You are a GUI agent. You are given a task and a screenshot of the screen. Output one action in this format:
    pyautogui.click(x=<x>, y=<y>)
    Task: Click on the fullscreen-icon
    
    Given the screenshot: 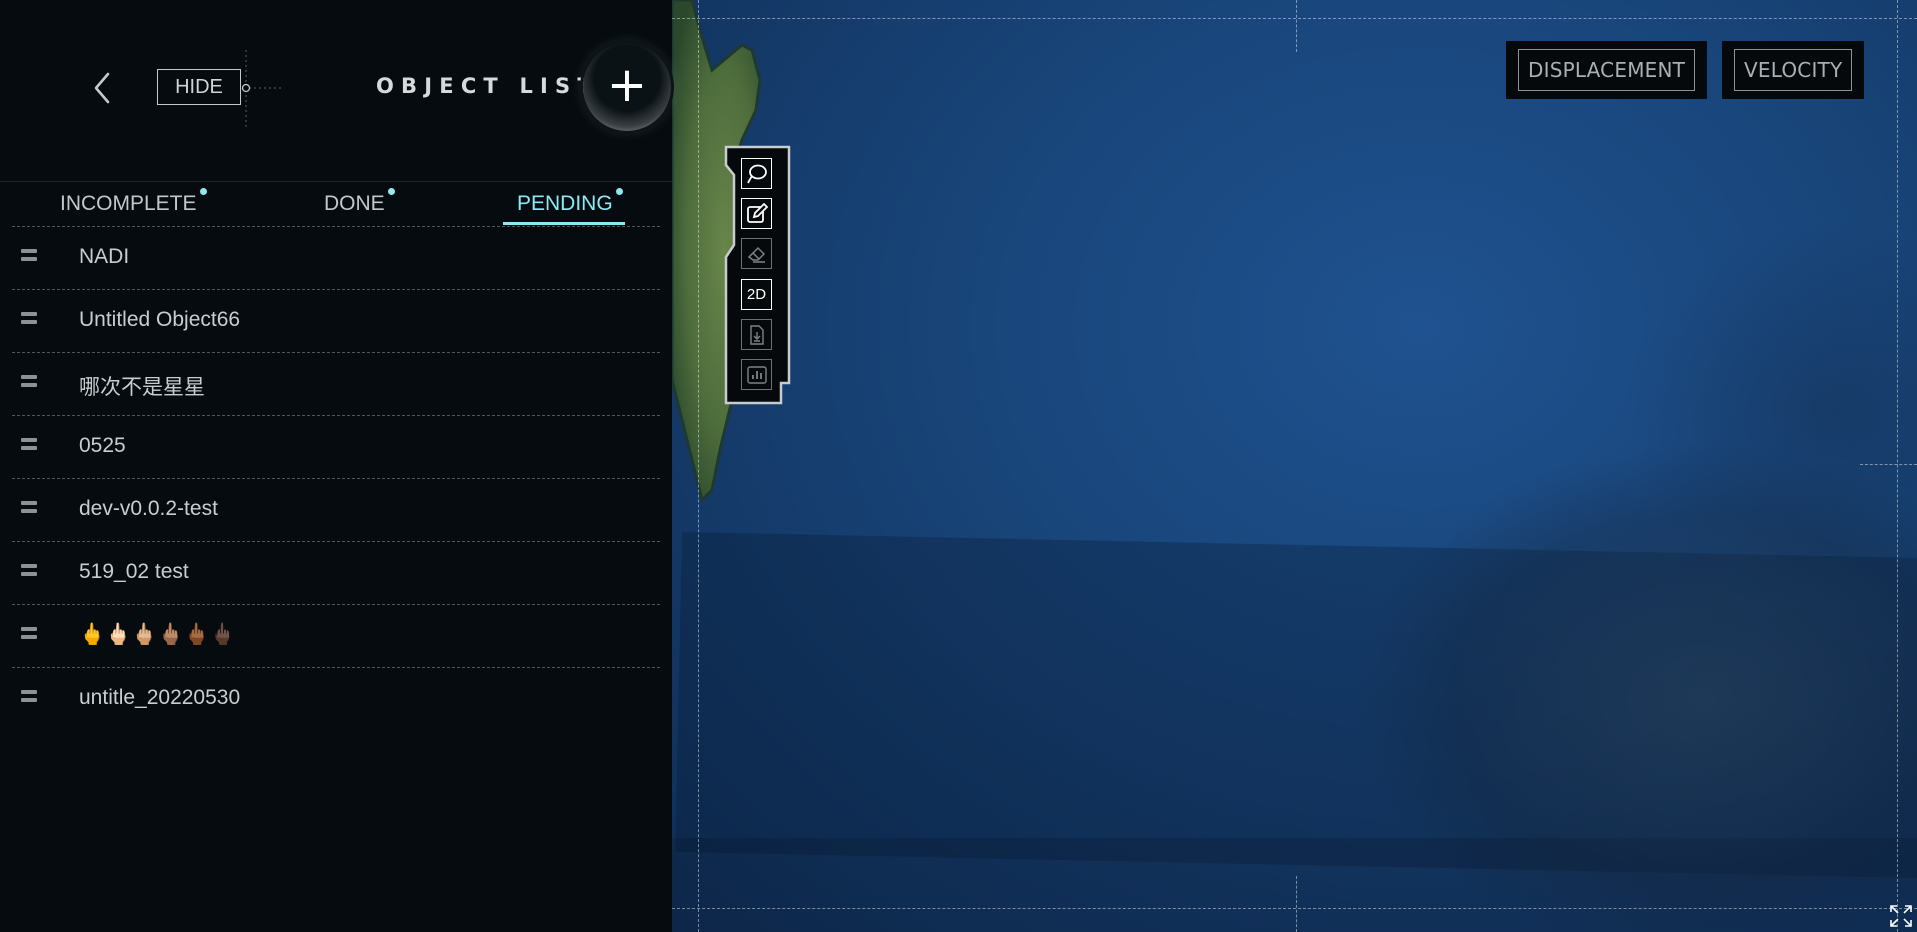 What is the action you would take?
    pyautogui.click(x=1901, y=916)
    